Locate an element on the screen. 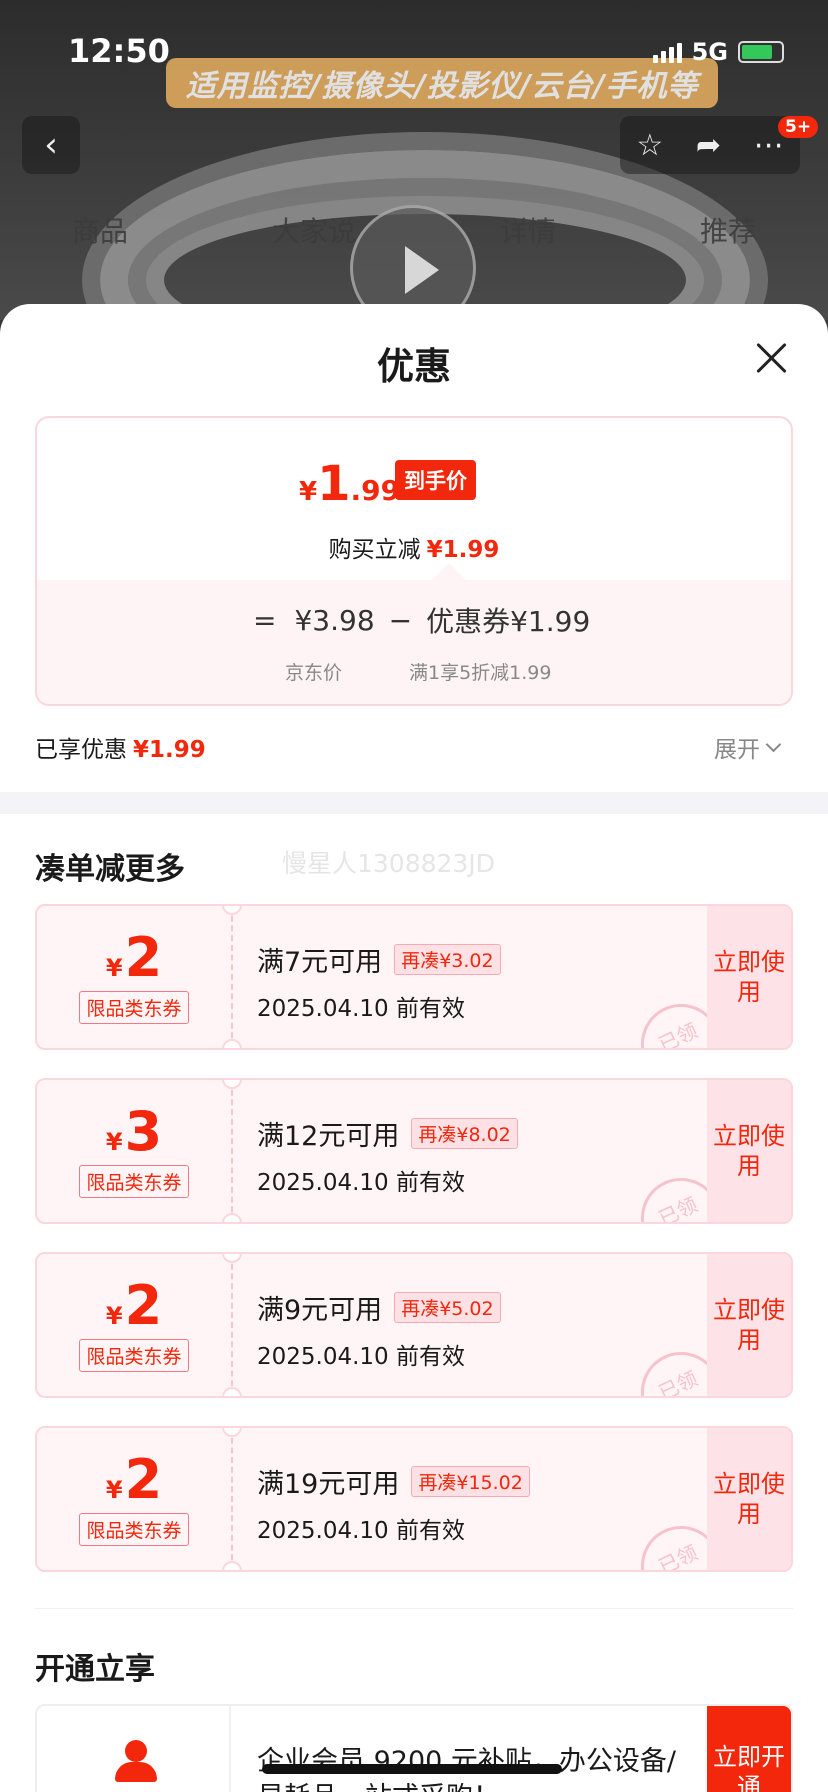 The height and width of the screenshot is (1792, 828). share-icon: ➦ is located at coordinates (708, 145).